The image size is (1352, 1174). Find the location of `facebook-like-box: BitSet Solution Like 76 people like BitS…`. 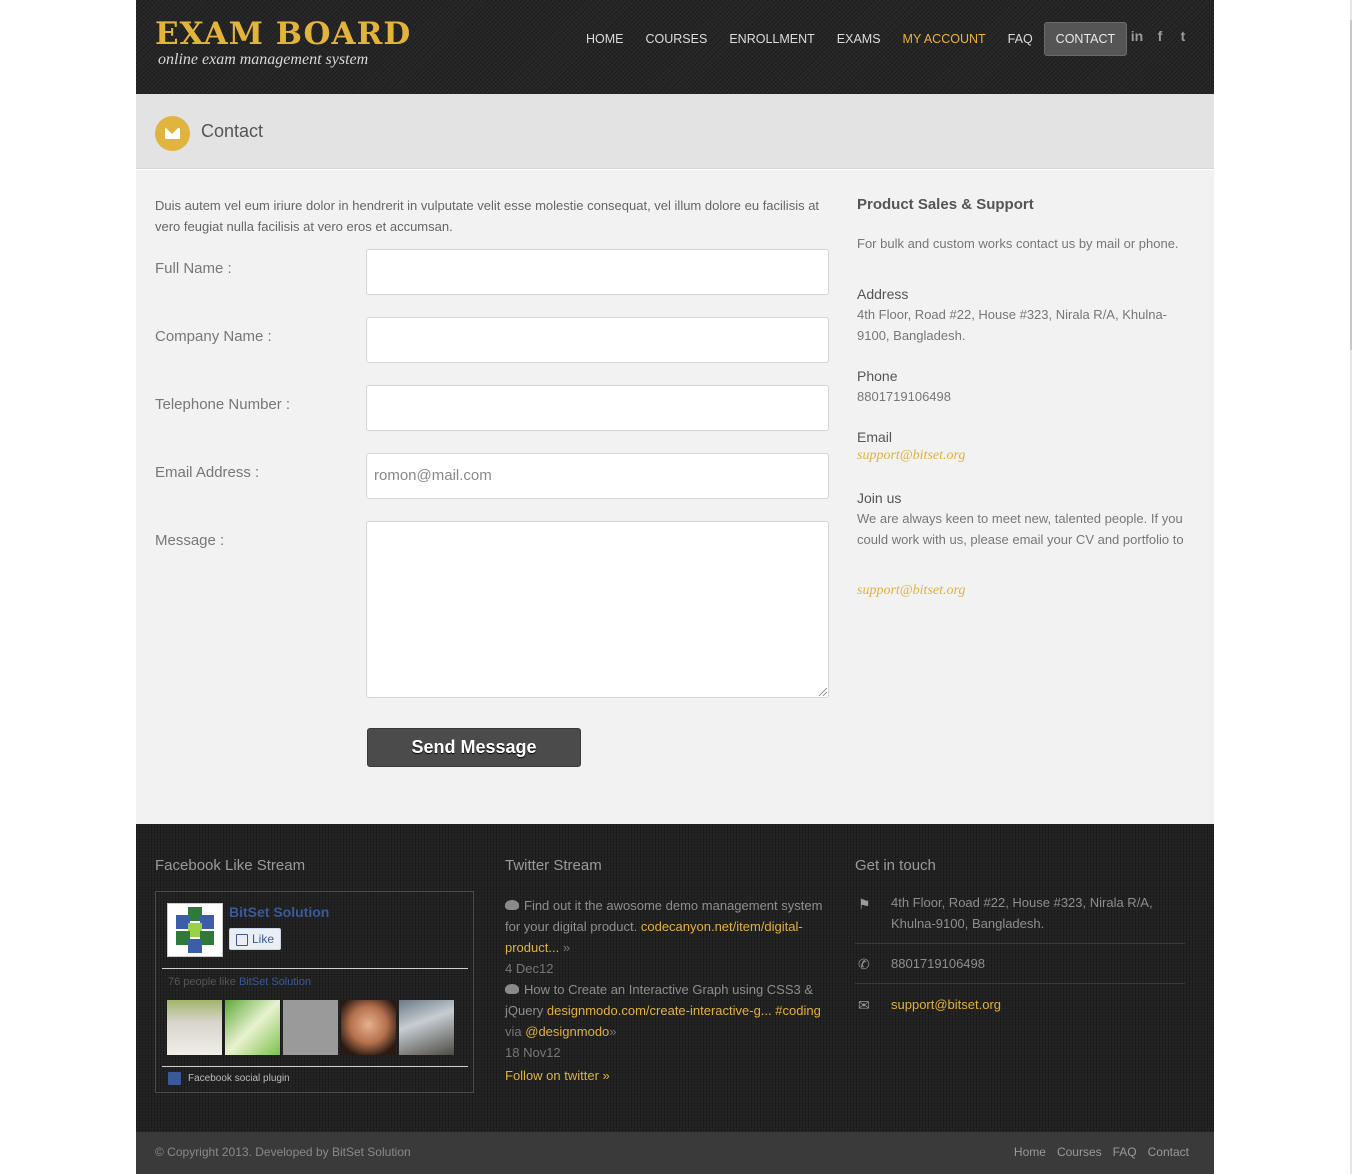

facebook-like-box: BitSet Solution Like 76 people like BitS… is located at coordinates (314, 992).